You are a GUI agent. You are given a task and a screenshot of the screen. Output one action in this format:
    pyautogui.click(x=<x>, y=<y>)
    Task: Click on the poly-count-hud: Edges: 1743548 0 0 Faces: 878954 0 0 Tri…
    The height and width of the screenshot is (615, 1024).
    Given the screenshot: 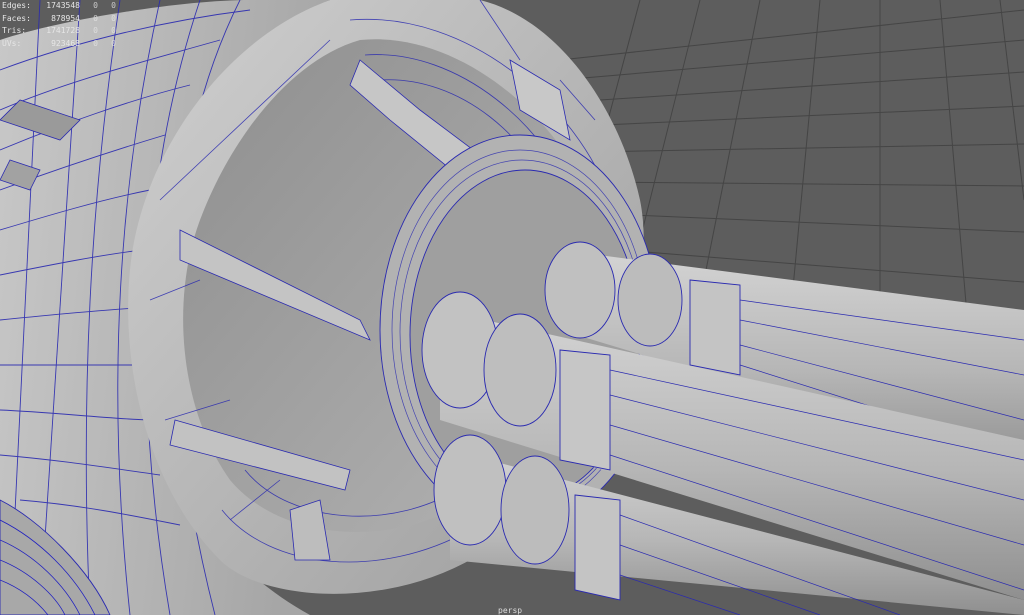 What is the action you would take?
    pyautogui.click(x=59, y=25)
    